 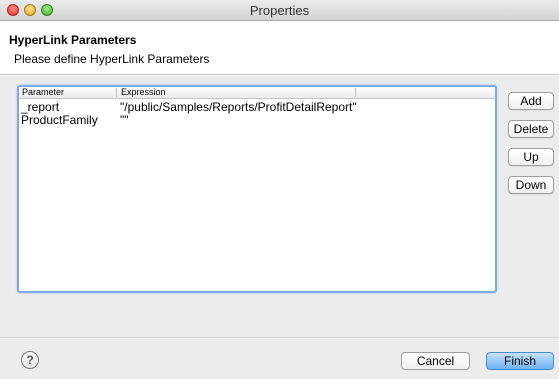 What do you see at coordinates (279, 75) in the screenshot?
I see `header-divider` at bounding box center [279, 75].